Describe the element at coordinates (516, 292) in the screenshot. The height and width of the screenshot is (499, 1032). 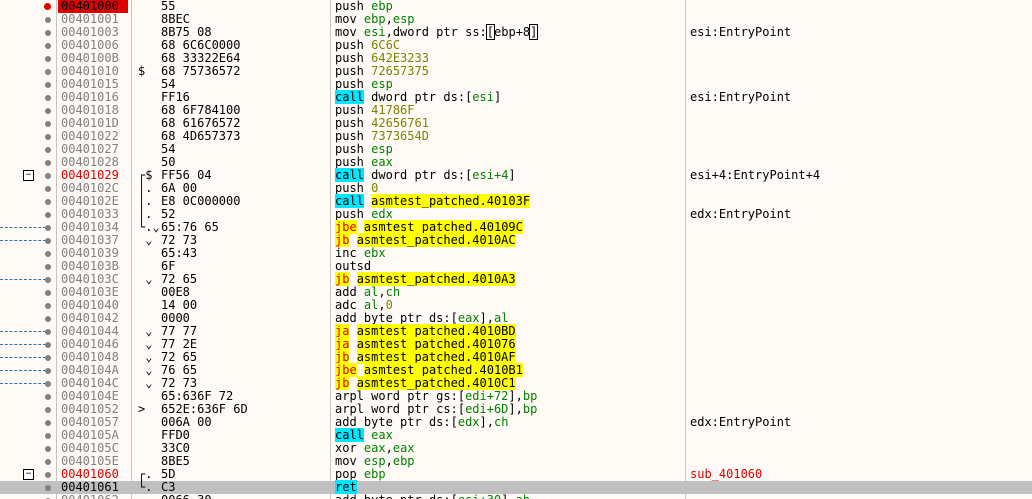
I see `instruction-row: 0040103E 00E8 add al,ch` at that location.